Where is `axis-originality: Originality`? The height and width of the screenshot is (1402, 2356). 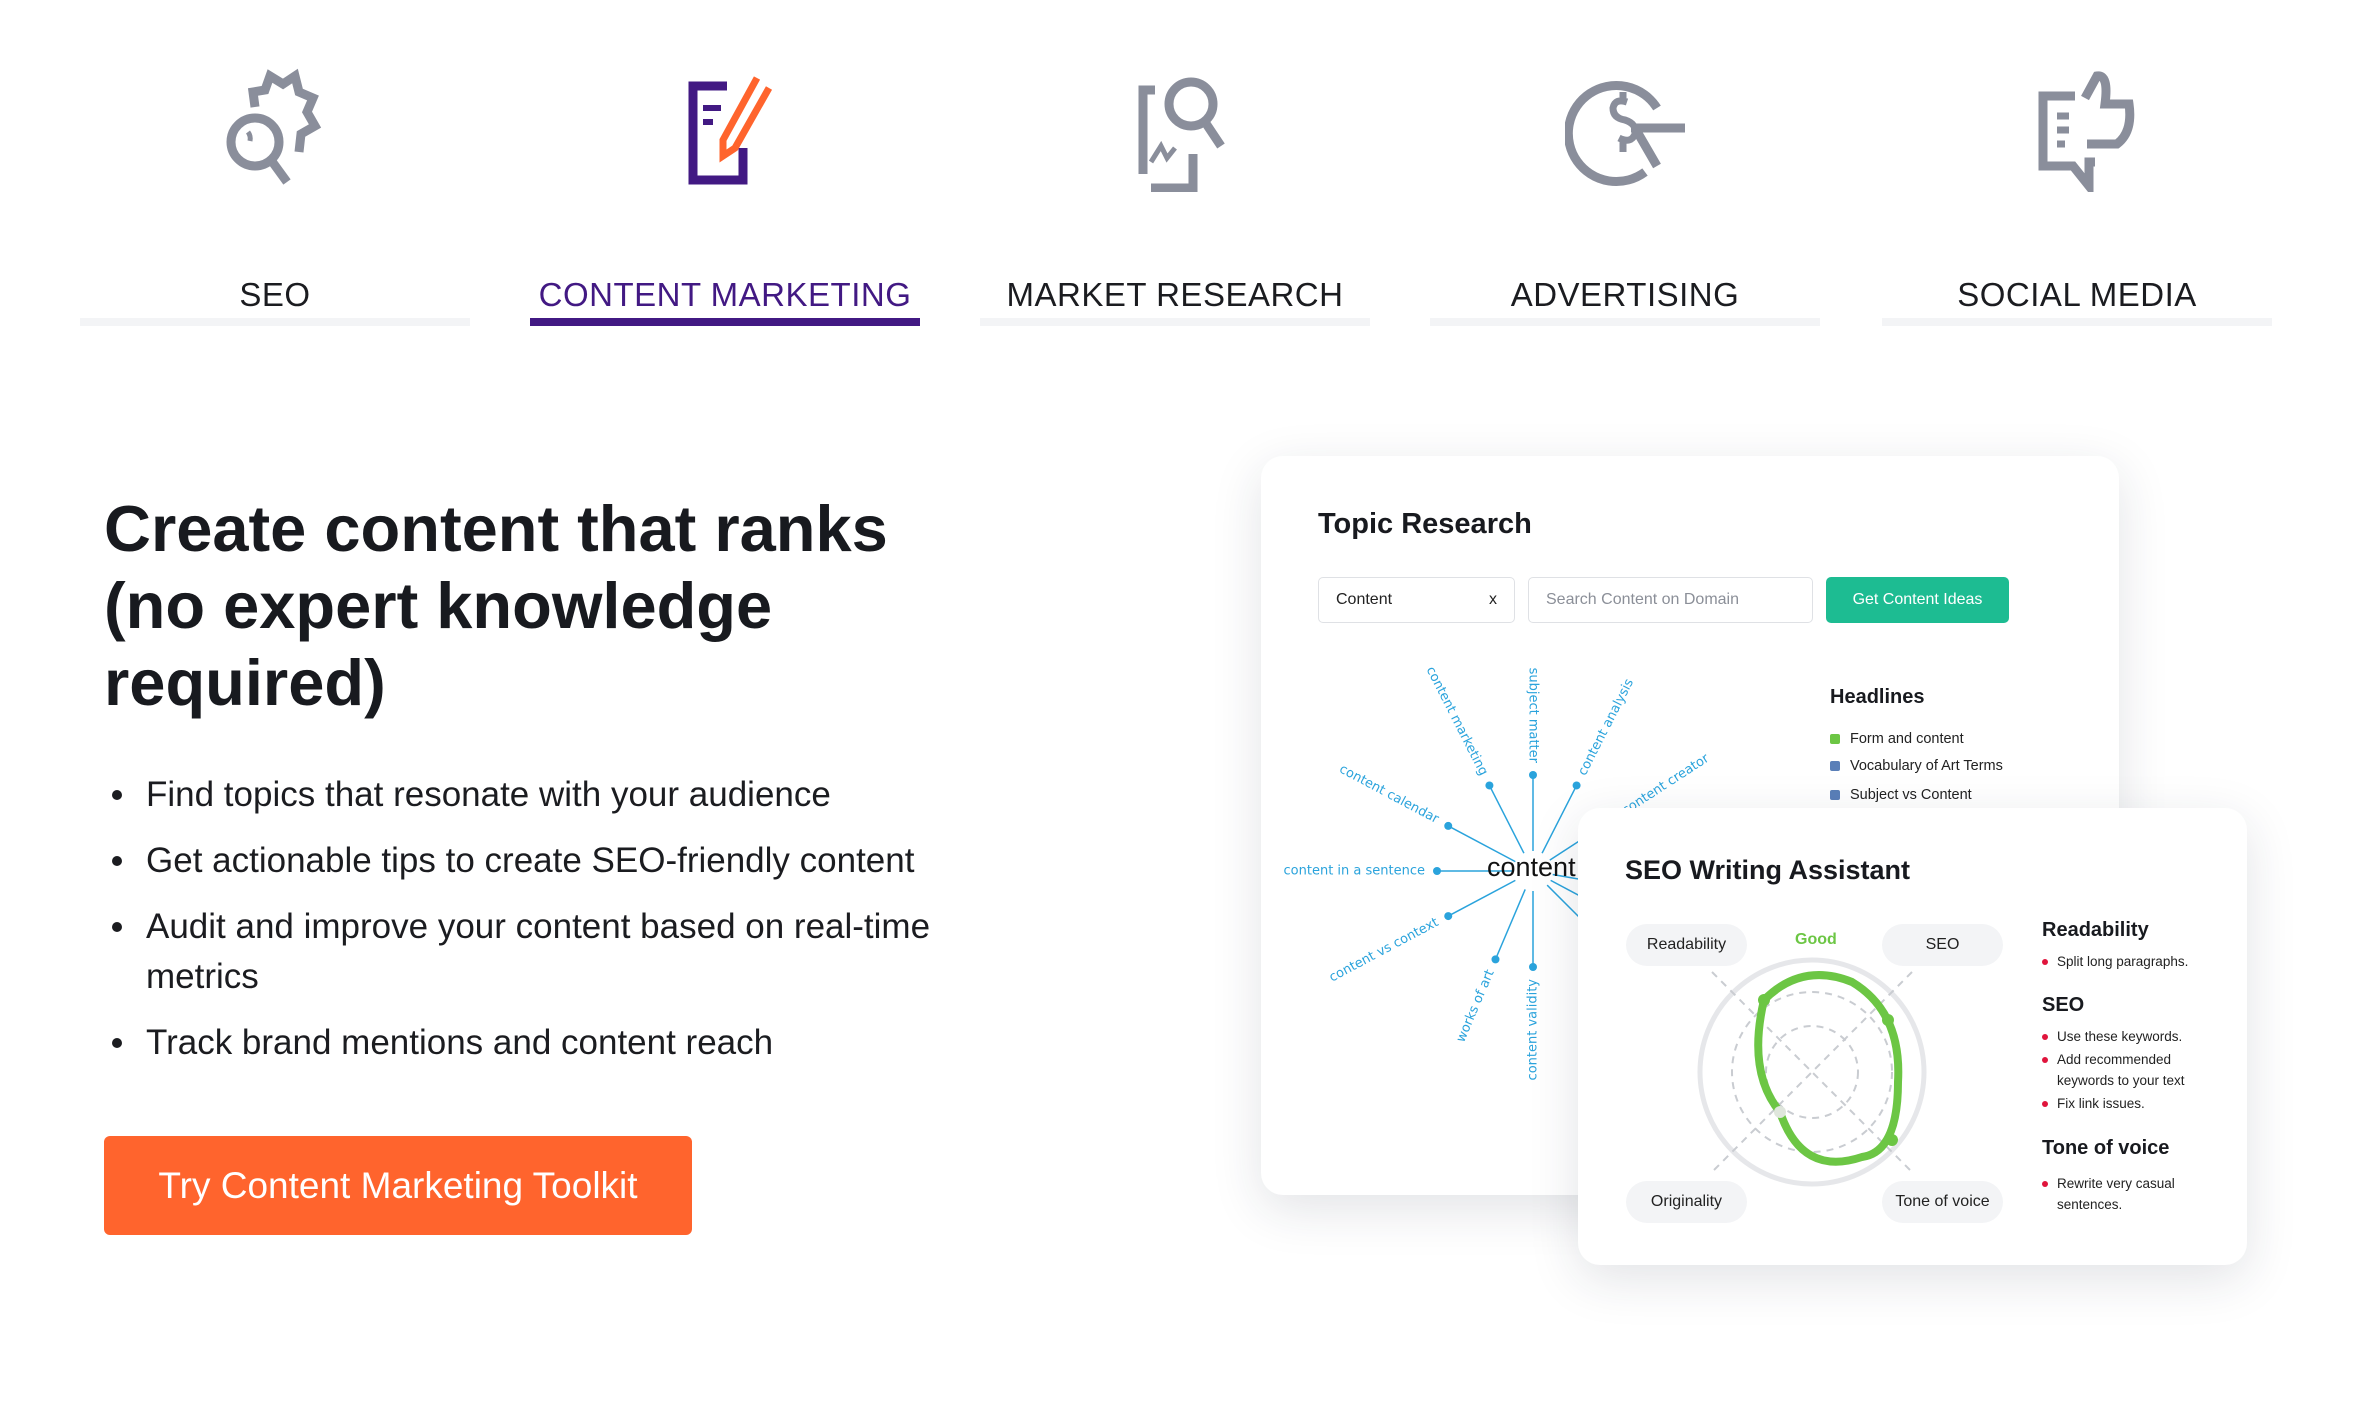 axis-originality: Originality is located at coordinates (1686, 1202).